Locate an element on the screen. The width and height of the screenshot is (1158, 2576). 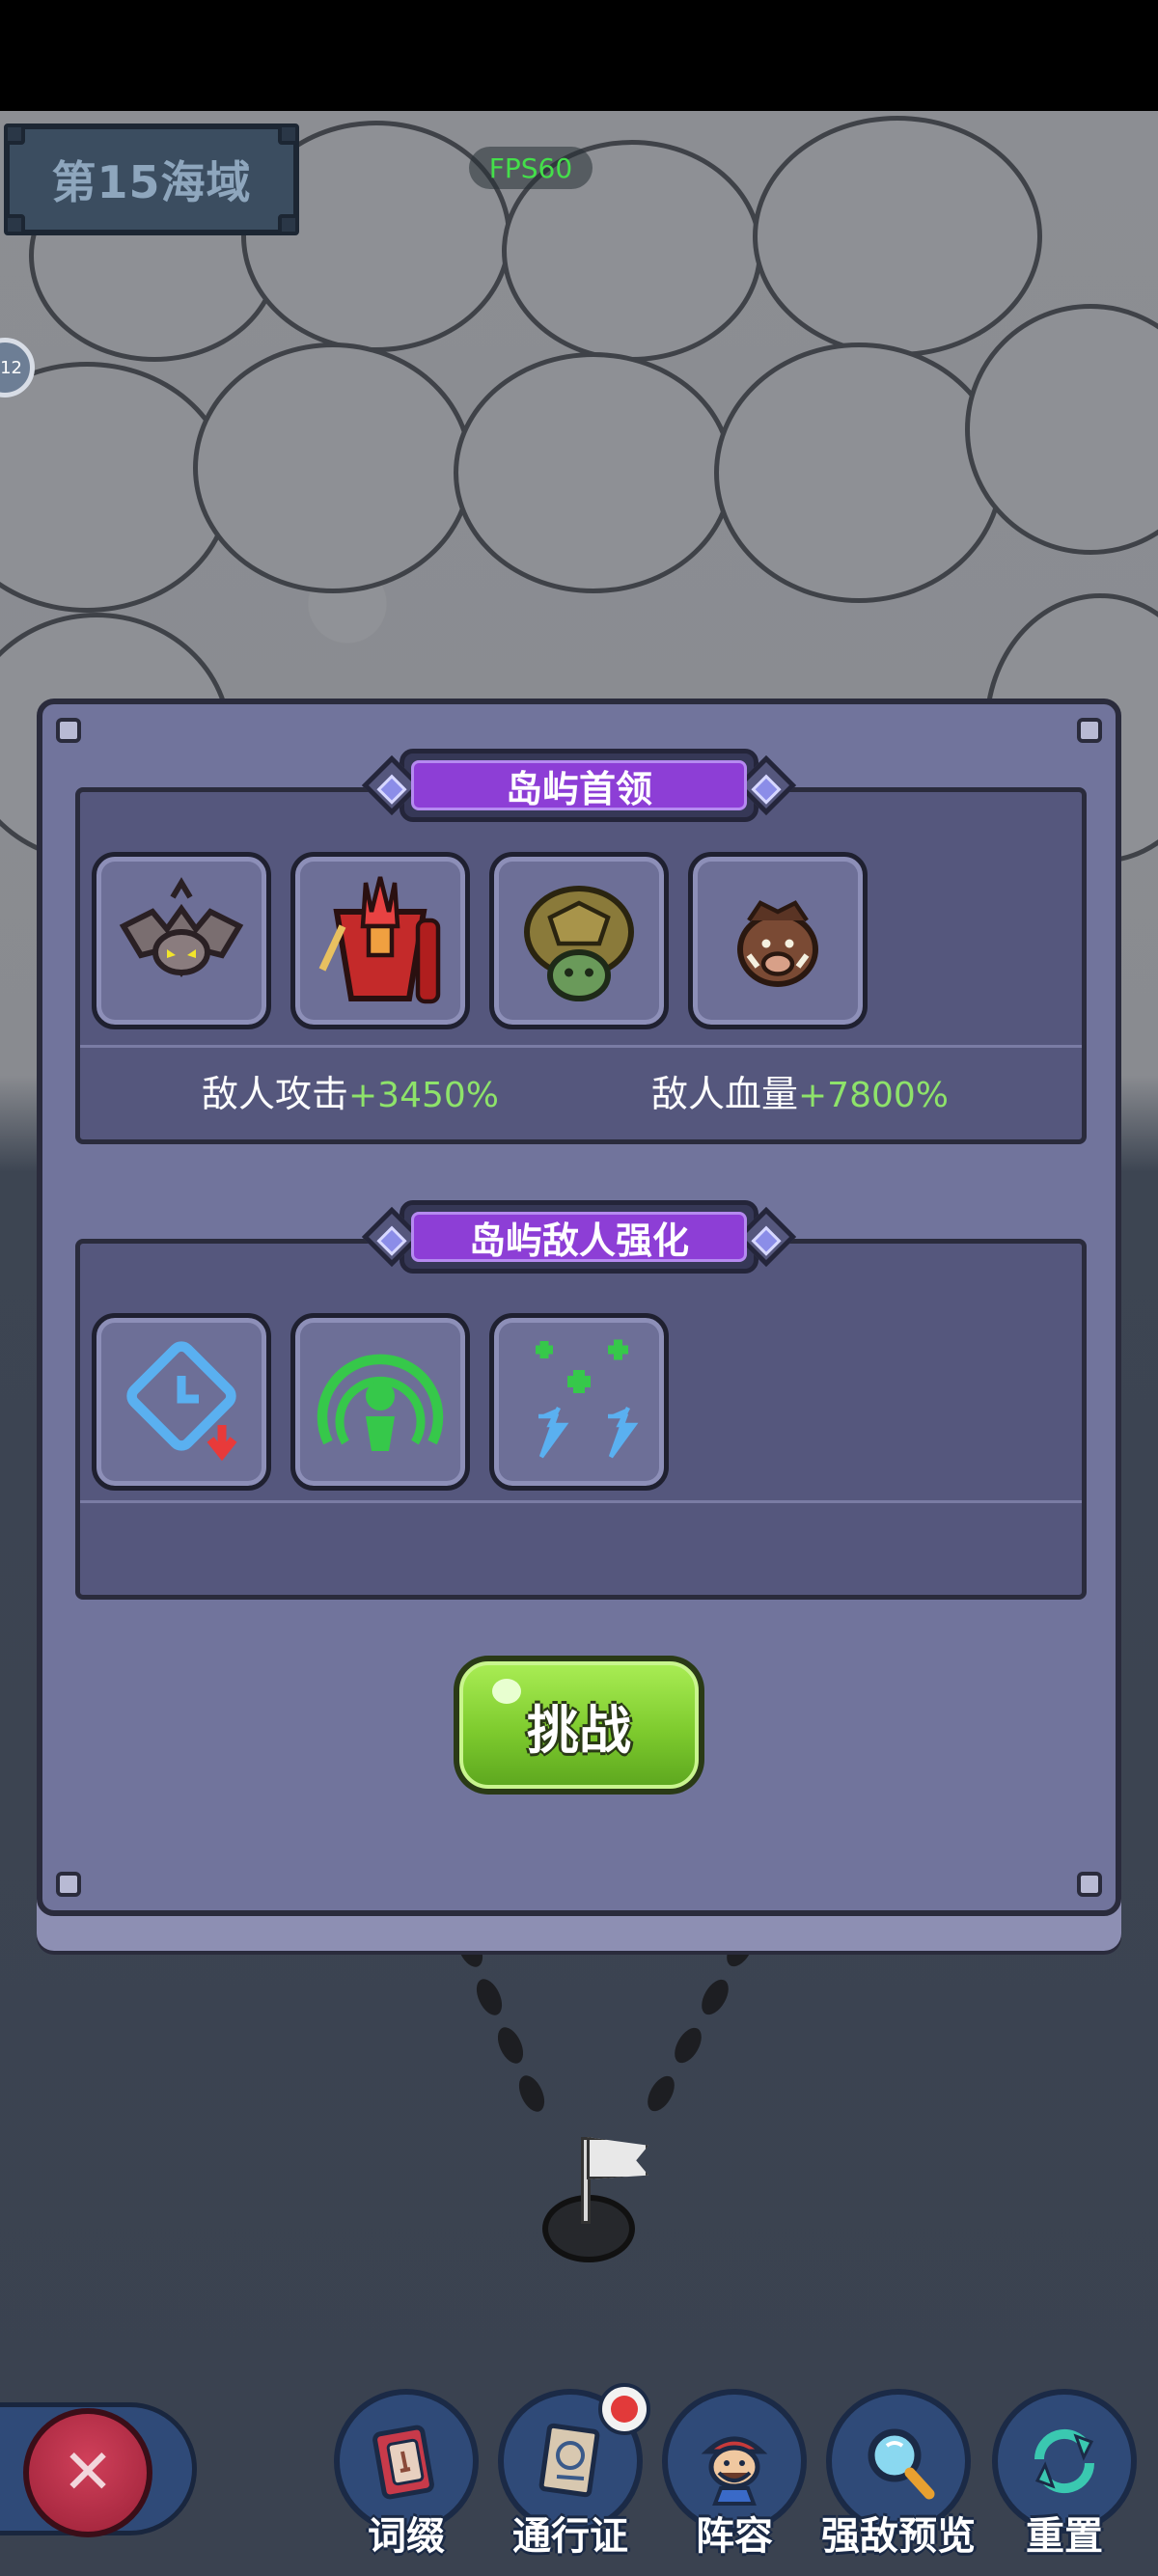
nav-lineup-label: 阵容 is located at coordinates (734, 2536).